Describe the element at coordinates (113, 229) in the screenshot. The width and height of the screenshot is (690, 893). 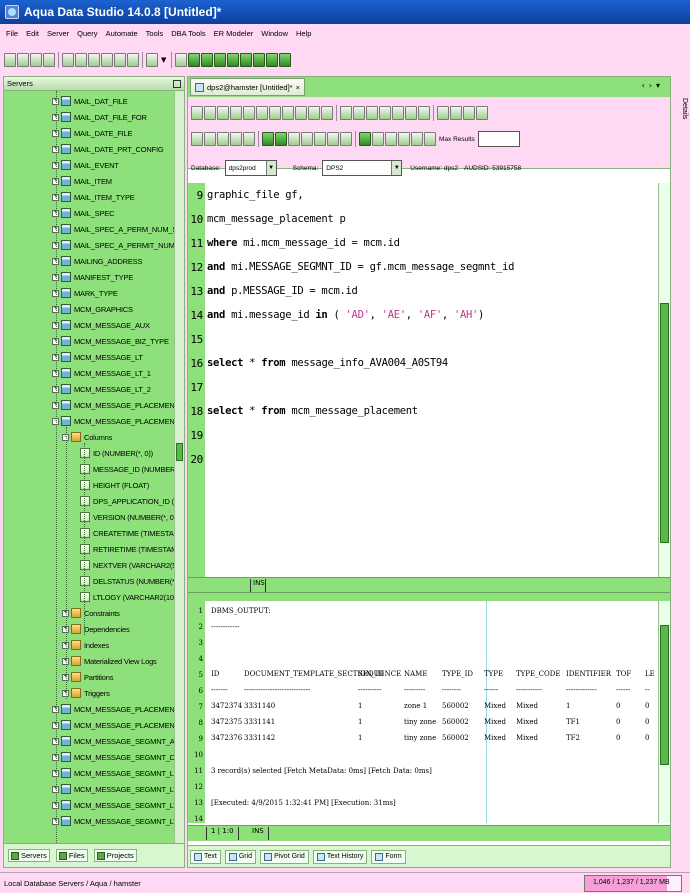
I see `tree-node: +MAIL_SPEC_A_PERM_NUM_SP22408` at that location.